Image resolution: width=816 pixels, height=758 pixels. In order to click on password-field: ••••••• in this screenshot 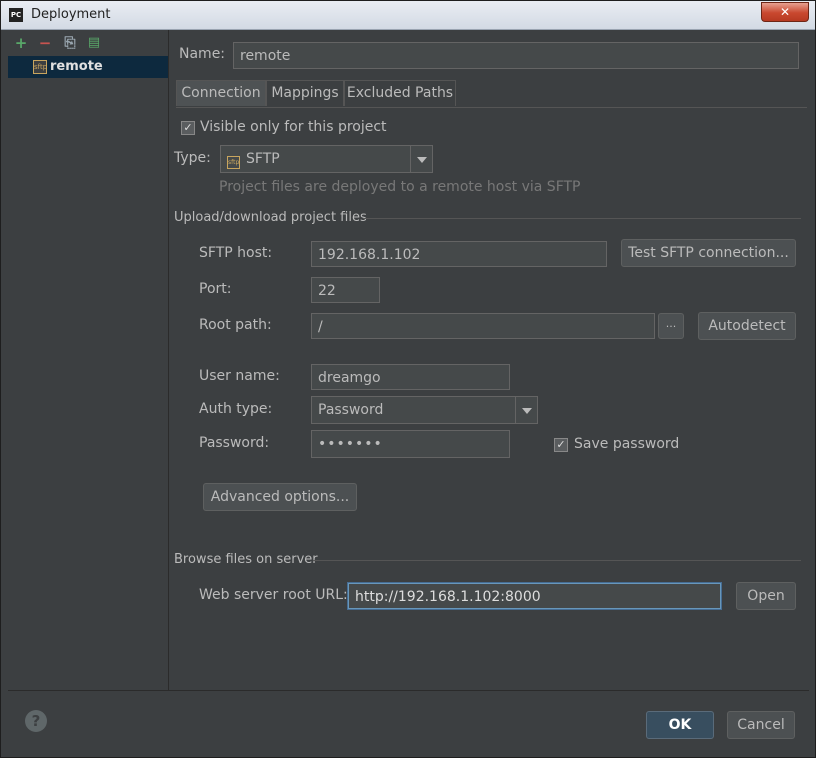, I will do `click(410, 444)`.